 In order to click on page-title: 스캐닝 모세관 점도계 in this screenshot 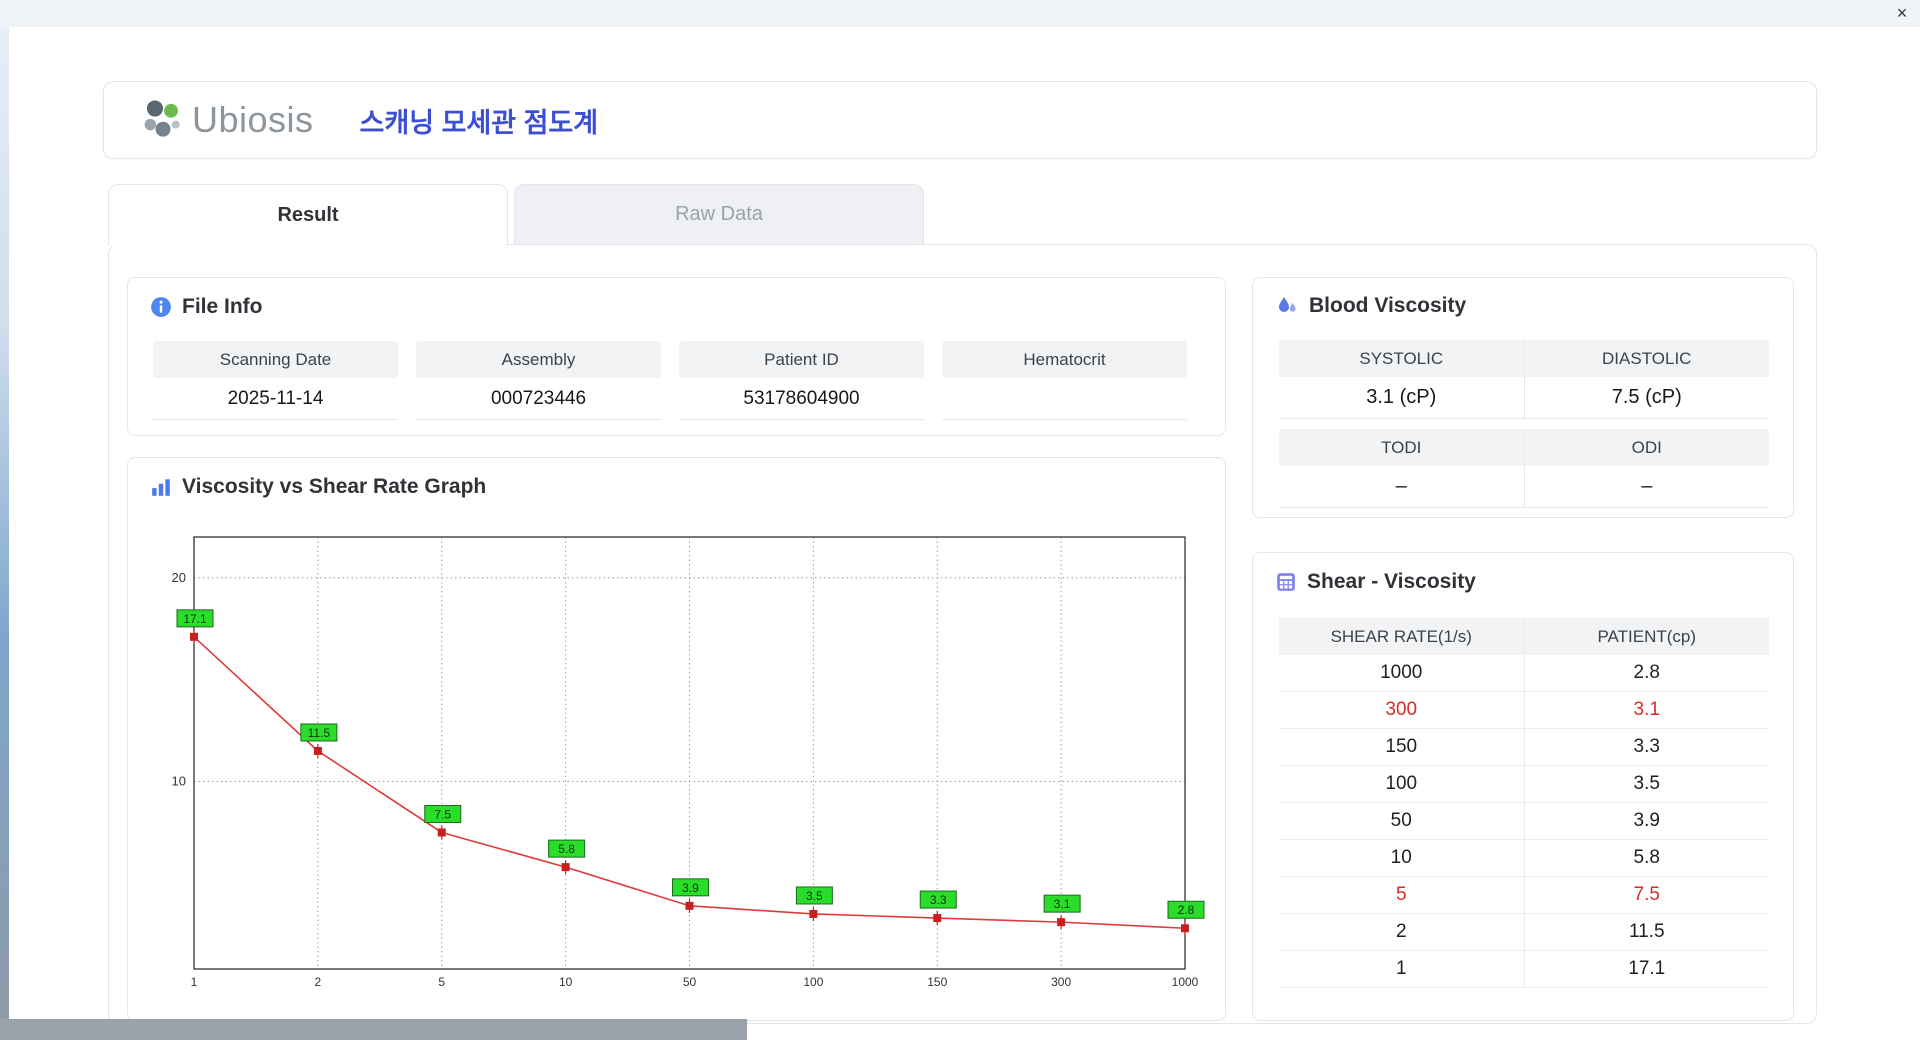, I will do `click(479, 122)`.